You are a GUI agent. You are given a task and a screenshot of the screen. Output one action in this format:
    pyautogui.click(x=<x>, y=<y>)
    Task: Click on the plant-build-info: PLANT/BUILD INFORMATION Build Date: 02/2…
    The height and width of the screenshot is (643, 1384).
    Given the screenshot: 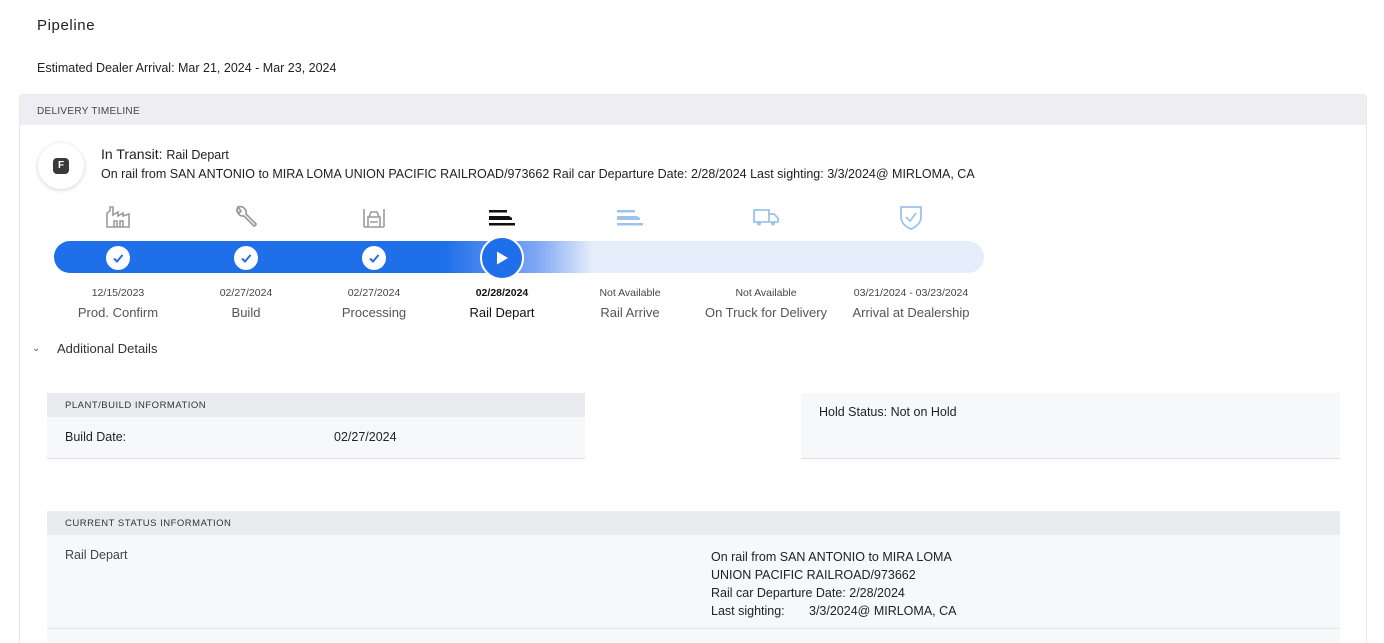 What is the action you would take?
    pyautogui.click(x=316, y=426)
    